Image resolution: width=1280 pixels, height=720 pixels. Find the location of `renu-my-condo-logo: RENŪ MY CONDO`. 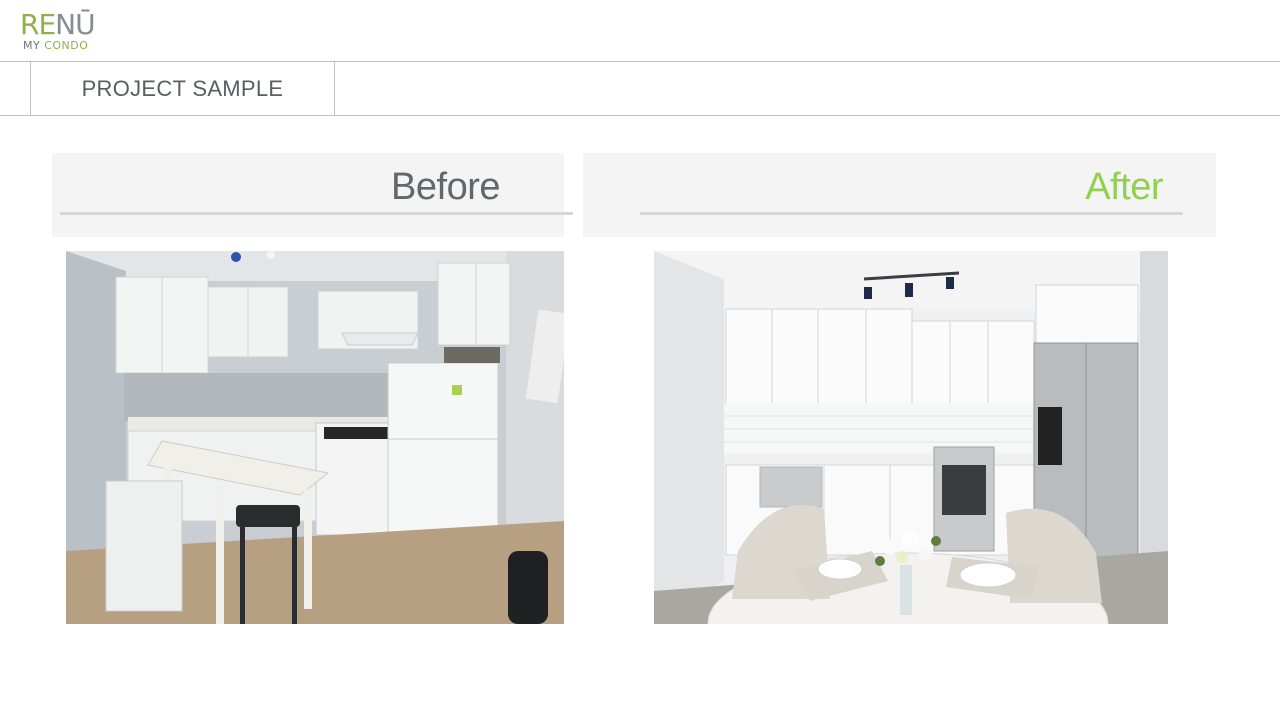

renu-my-condo-logo: RENŪ MY CONDO is located at coordinates (60, 32).